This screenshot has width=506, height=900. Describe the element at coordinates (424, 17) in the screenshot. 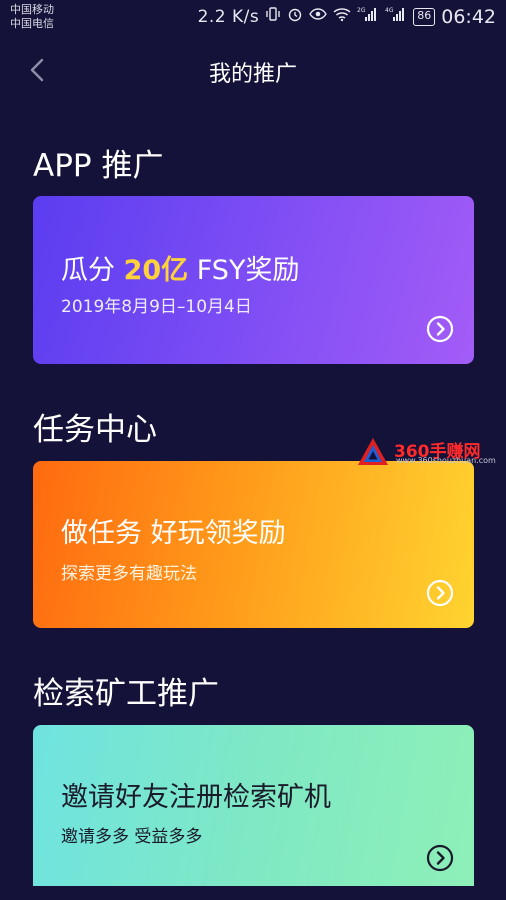

I see `battery-icon: 86` at that location.